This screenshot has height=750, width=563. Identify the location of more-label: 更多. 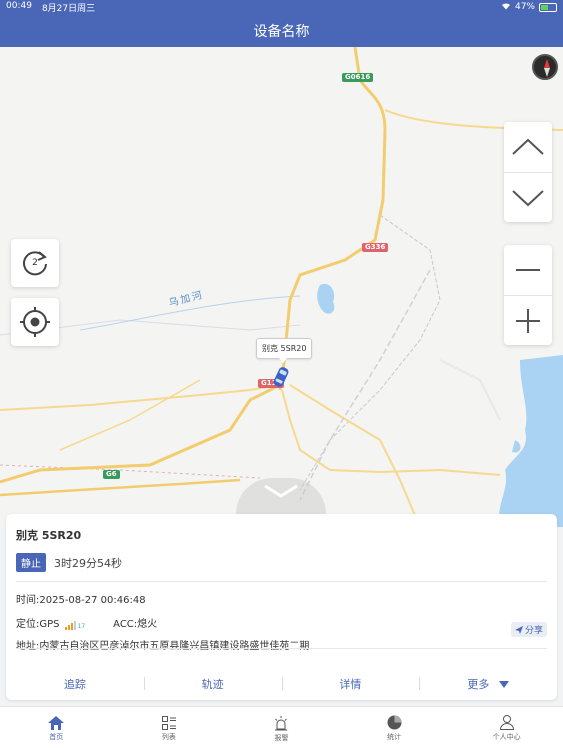
(478, 684).